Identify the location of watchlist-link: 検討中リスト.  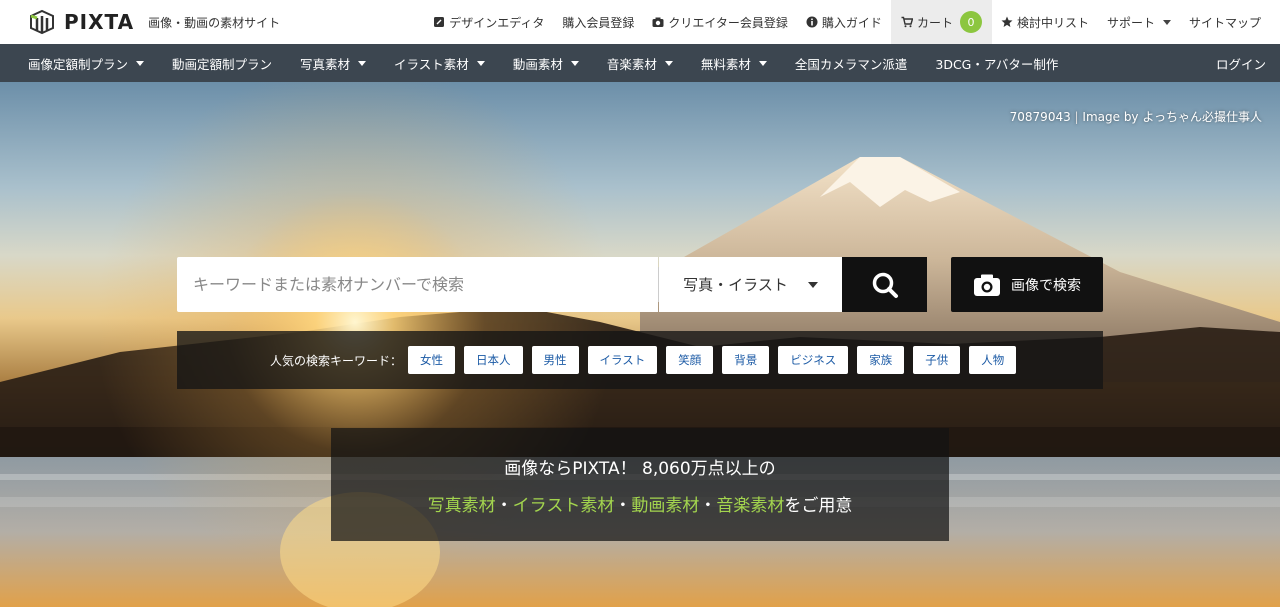
(1045, 22).